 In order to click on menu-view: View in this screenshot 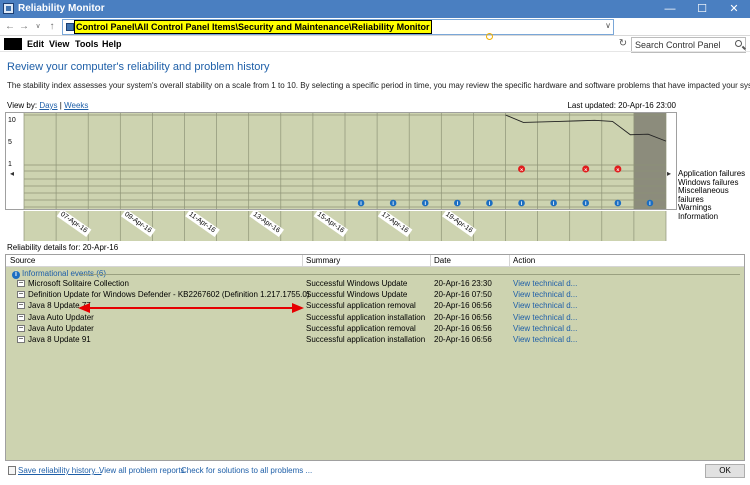, I will do `click(59, 44)`.